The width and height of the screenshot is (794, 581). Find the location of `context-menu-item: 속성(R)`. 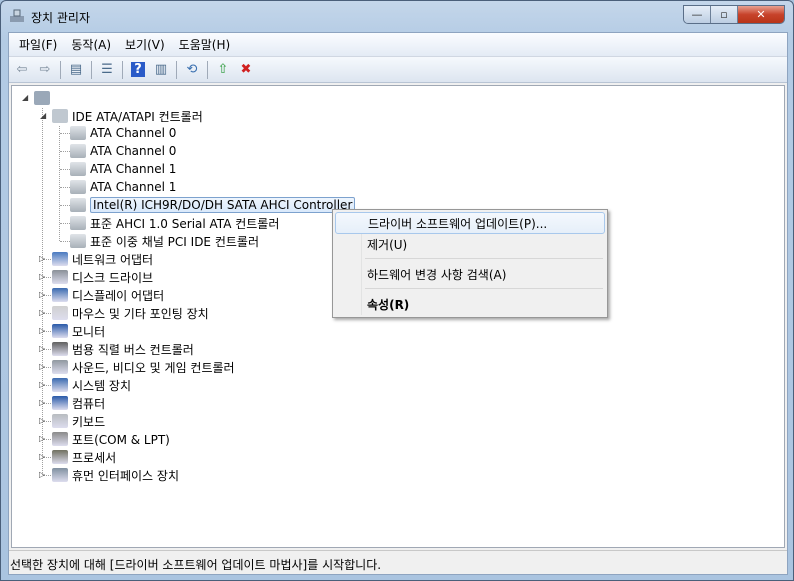

context-menu-item: 속성(R) is located at coordinates (470, 304).